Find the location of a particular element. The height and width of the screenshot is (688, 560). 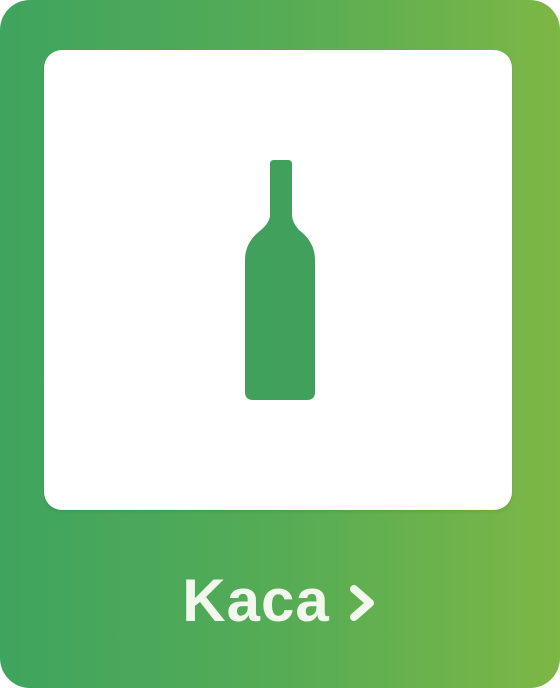

tile-label-row: Kaca is located at coordinates (280, 600).